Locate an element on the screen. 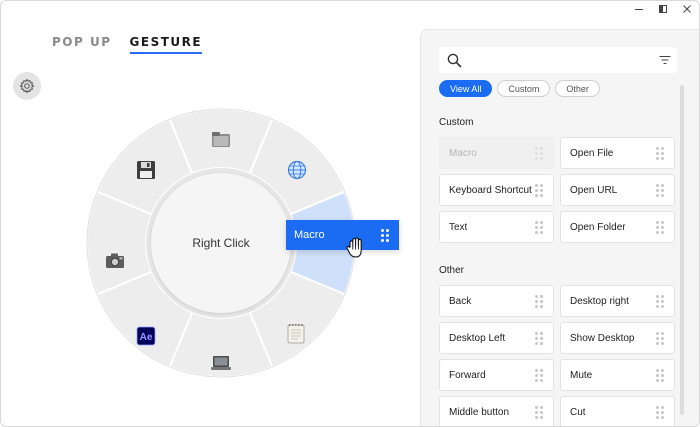 The image size is (700, 427). grab-cursor-icon is located at coordinates (354, 247).